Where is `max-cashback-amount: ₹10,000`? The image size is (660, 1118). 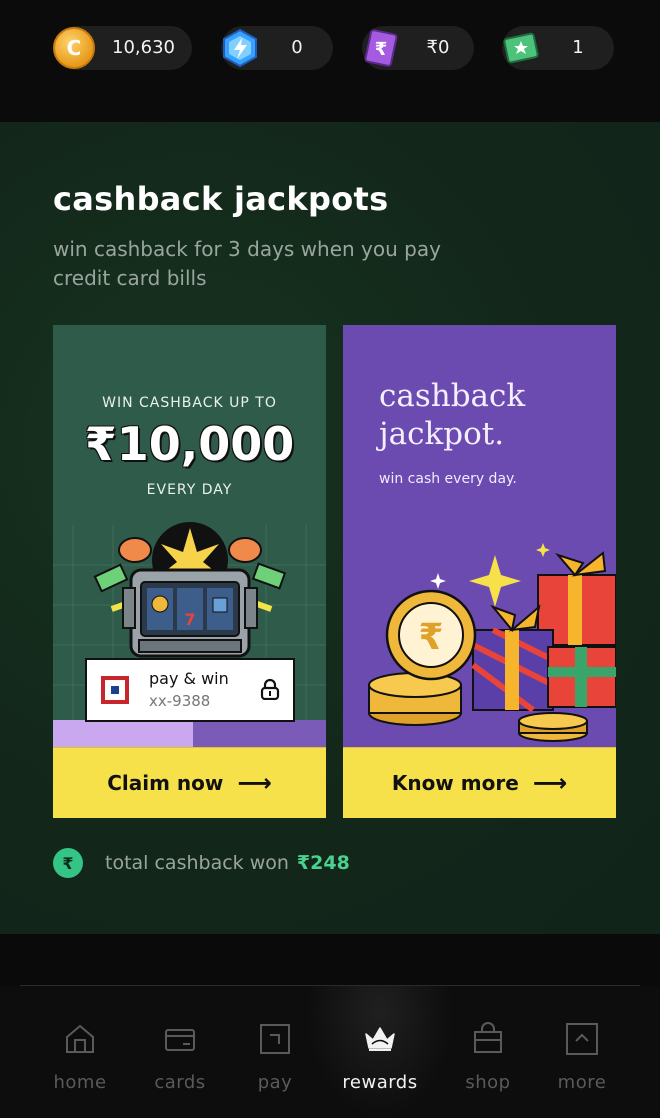 max-cashback-amount: ₹10,000 is located at coordinates (189, 444).